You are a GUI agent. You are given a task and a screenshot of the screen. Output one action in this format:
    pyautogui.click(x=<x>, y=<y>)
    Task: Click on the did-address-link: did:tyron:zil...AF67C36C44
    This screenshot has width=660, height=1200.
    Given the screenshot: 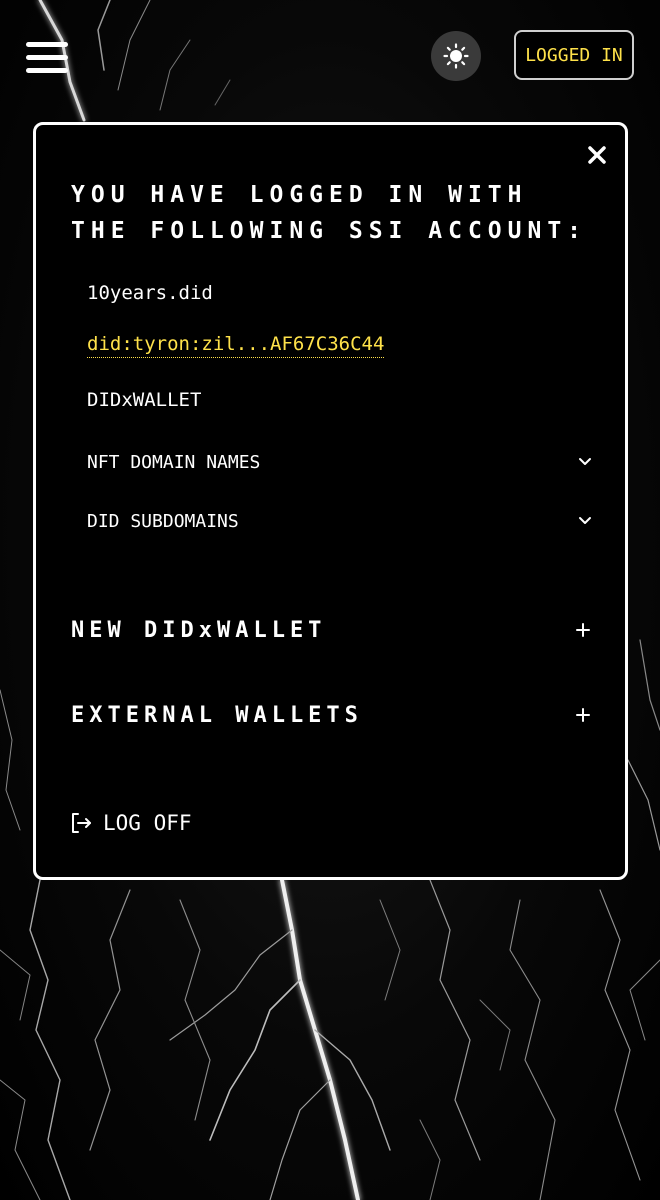 What is the action you would take?
    pyautogui.click(x=236, y=345)
    